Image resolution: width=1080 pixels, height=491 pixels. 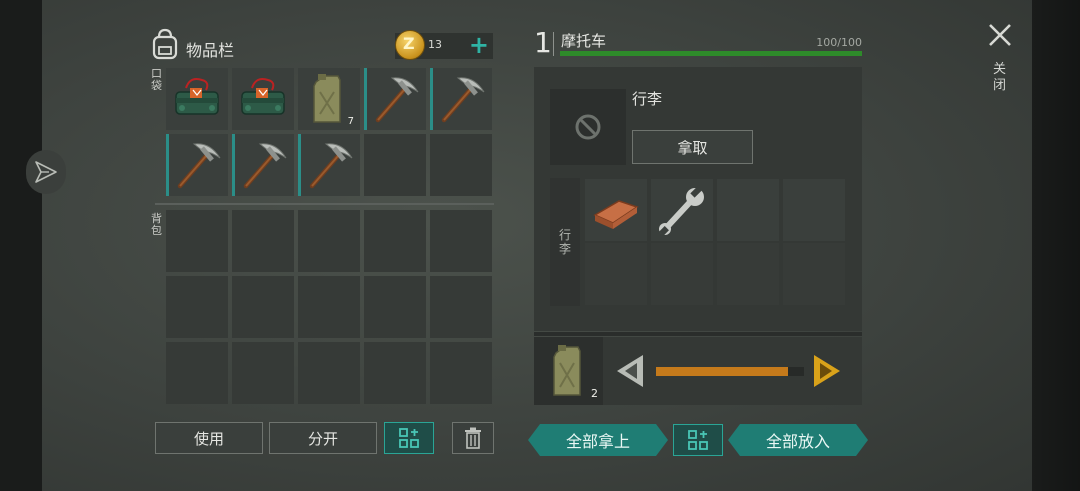 What do you see at coordinates (1055, 245) in the screenshot?
I see `edge-shade` at bounding box center [1055, 245].